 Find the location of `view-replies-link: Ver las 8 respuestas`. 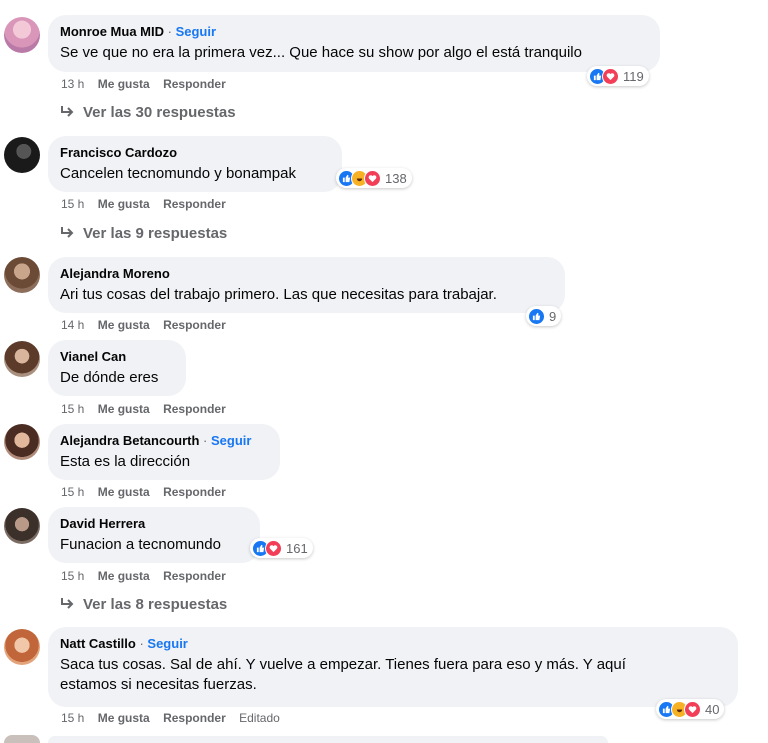

view-replies-link: Ver las 8 respuestas is located at coordinates (143, 604).